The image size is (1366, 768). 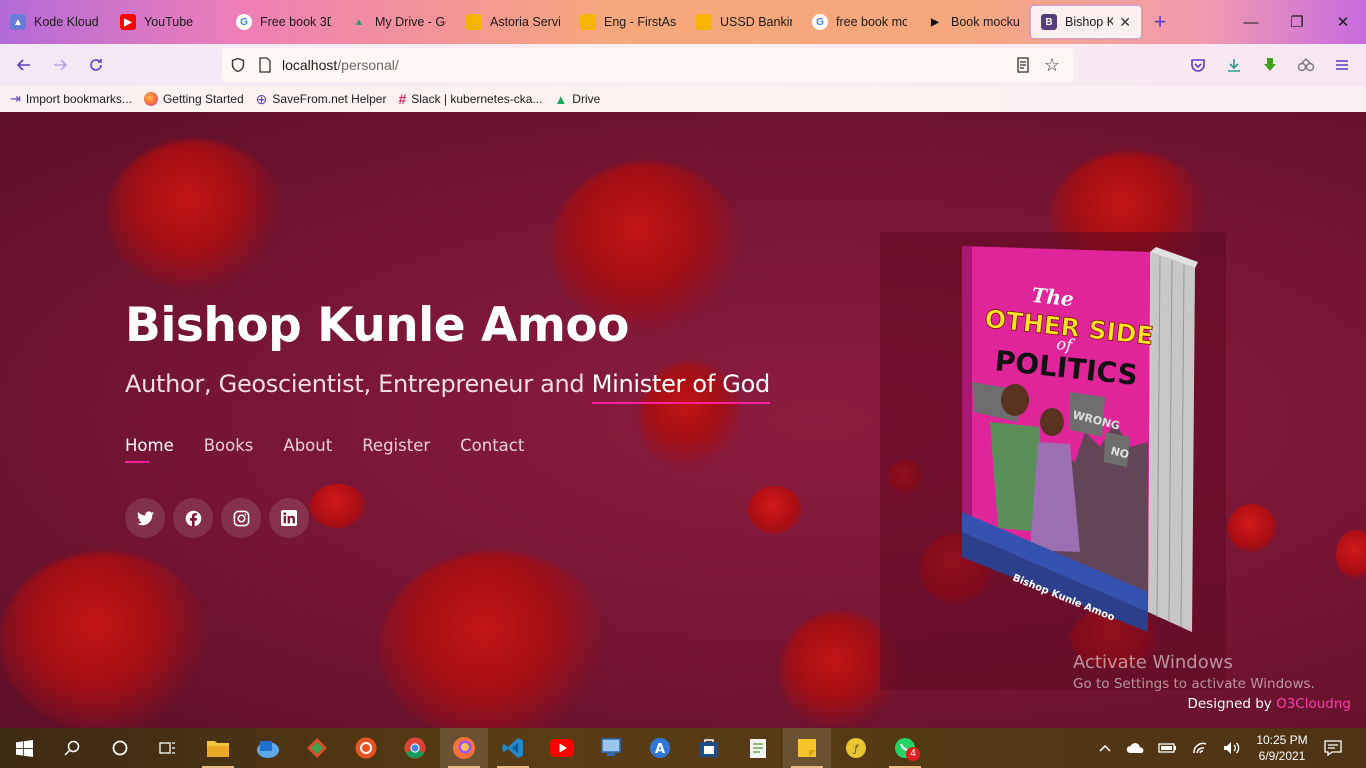 I want to click on tab-ussd-banking: USSD Banking, so click(x=744, y=22).